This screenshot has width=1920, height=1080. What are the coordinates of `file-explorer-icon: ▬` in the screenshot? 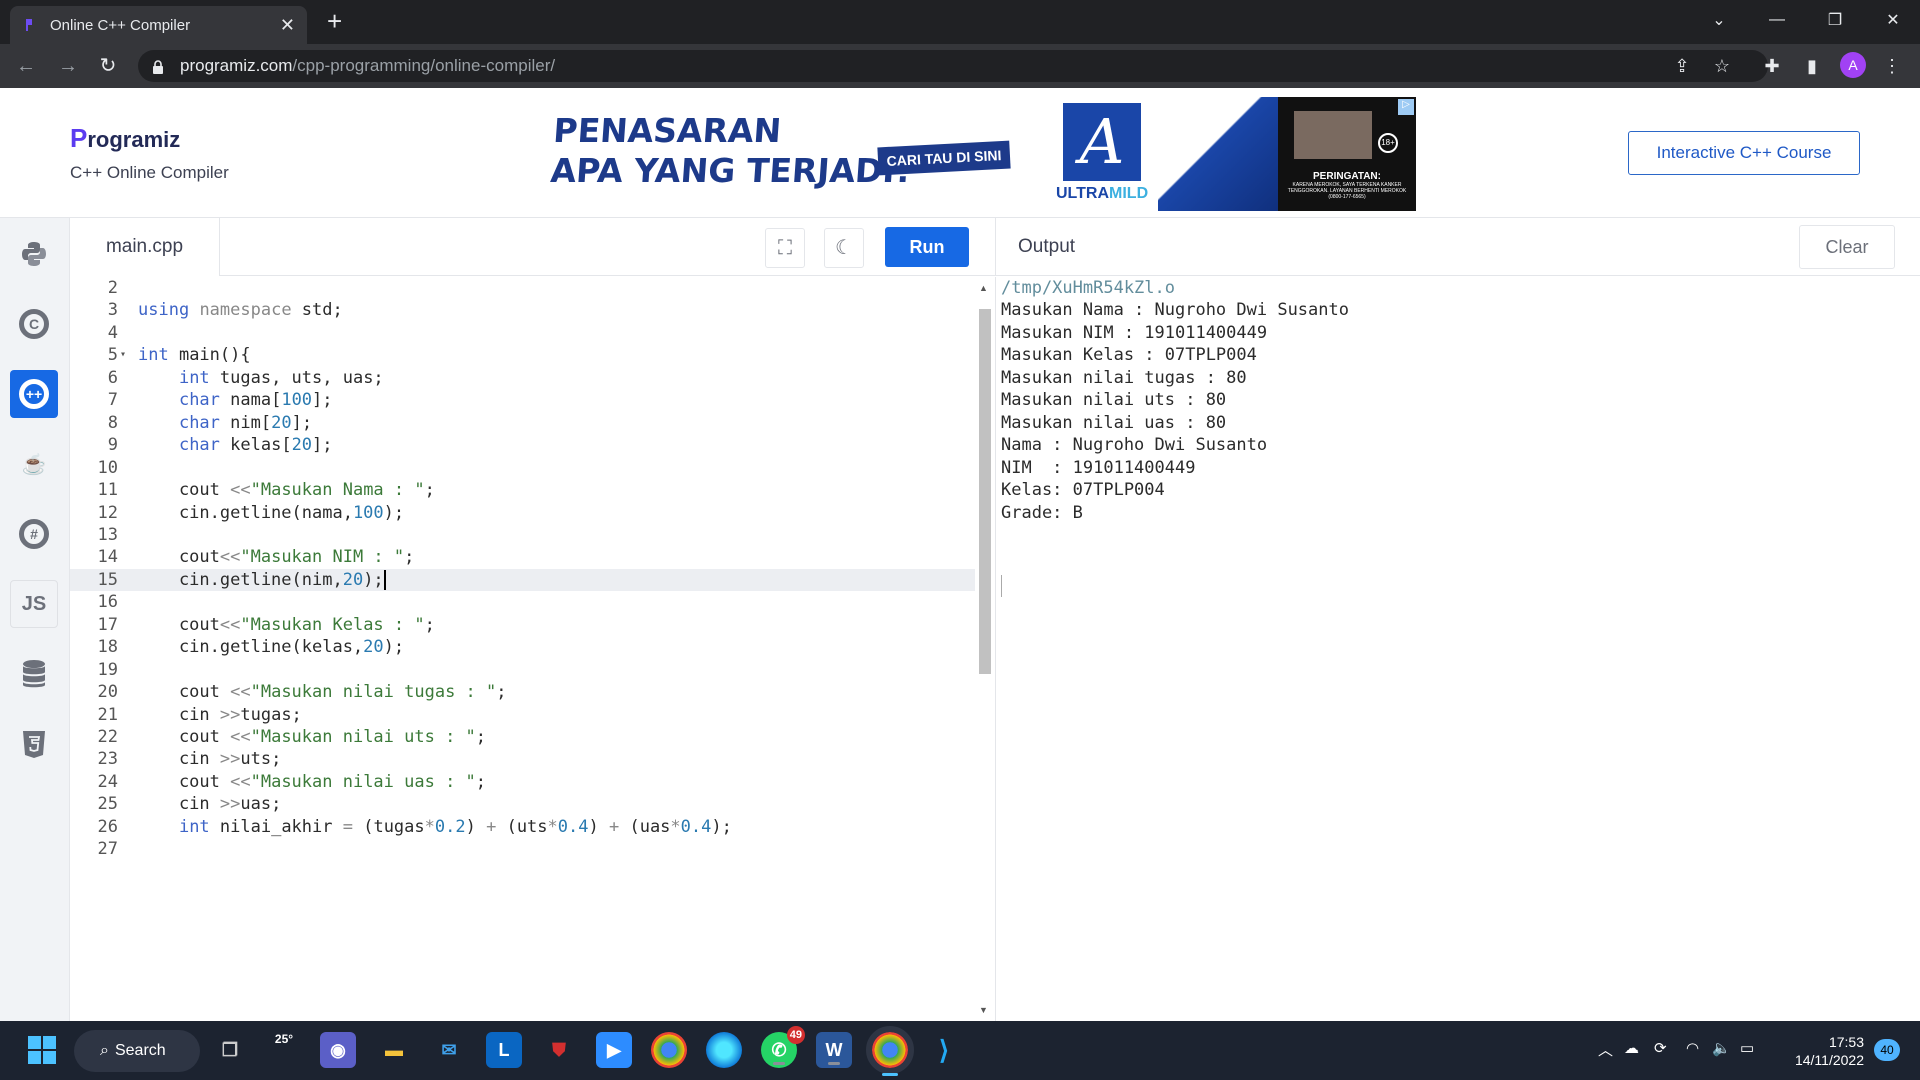 It's located at (394, 1050).